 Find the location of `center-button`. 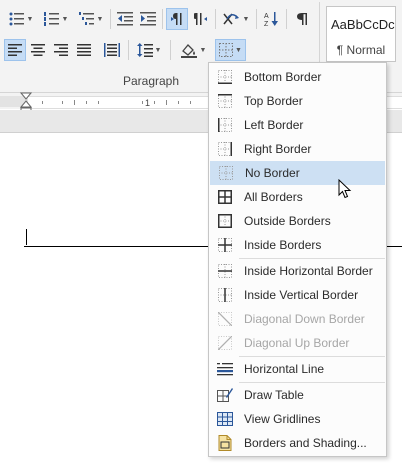

center-button is located at coordinates (38, 50).